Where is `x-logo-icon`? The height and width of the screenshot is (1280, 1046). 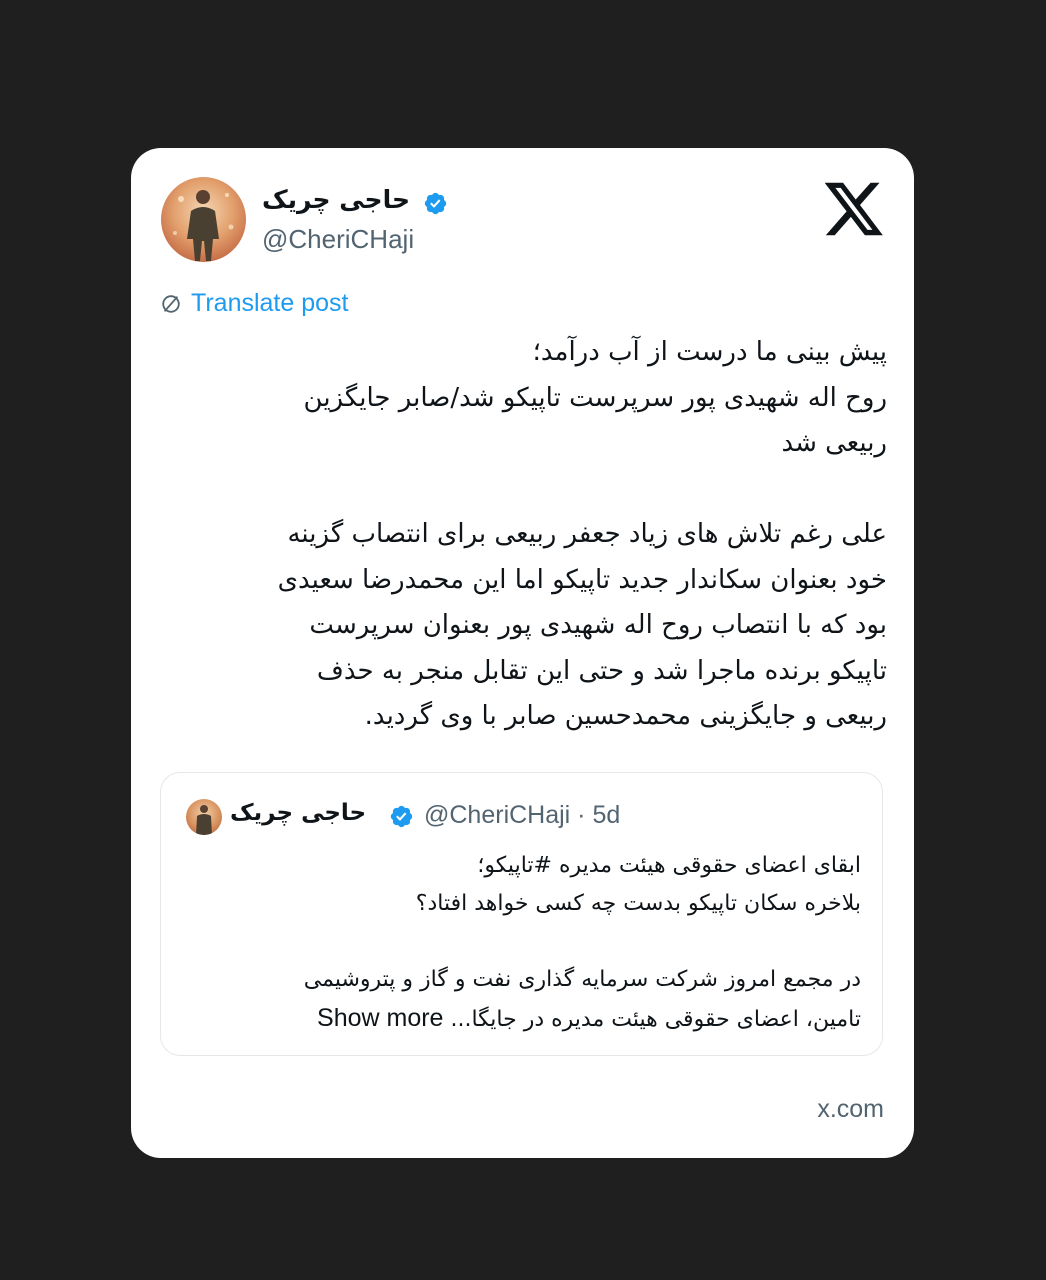 x-logo-icon is located at coordinates (854, 209).